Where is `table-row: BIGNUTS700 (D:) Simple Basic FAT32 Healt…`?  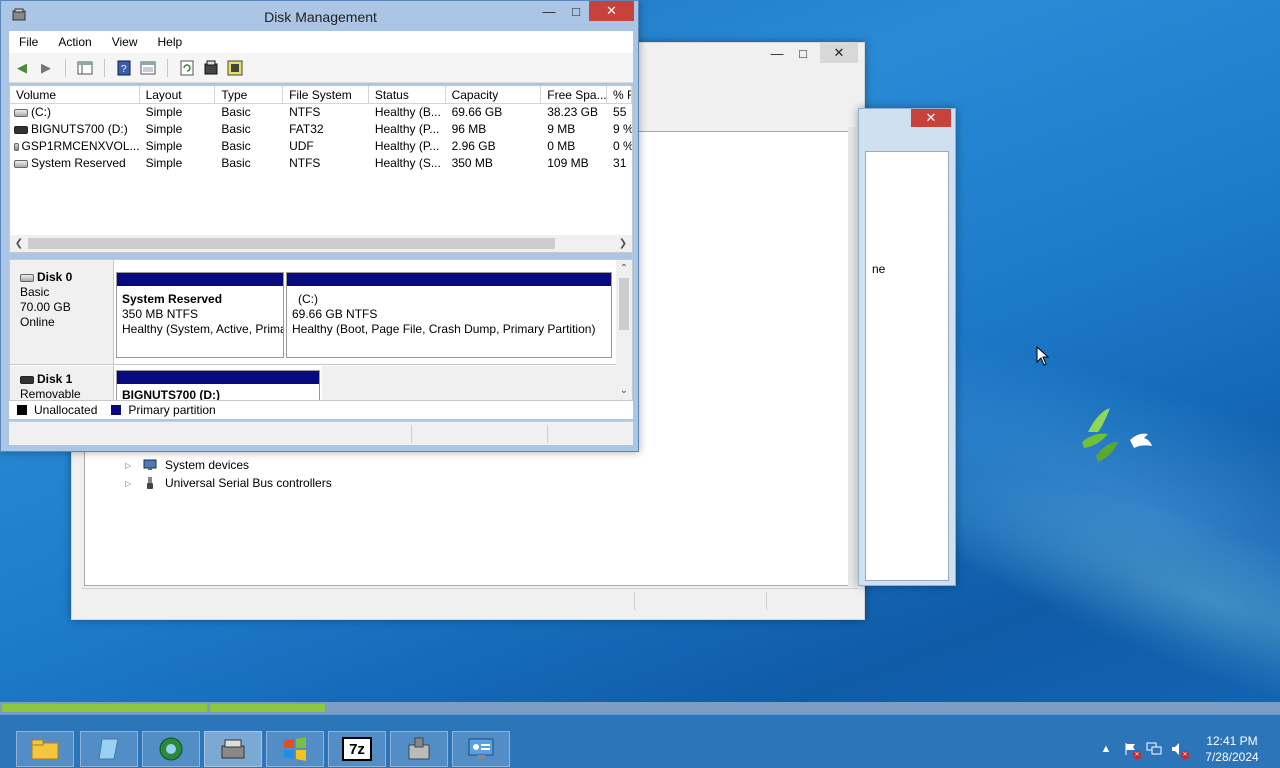 table-row: BIGNUTS700 (D:) Simple Basic FAT32 Healt… is located at coordinates (321, 129).